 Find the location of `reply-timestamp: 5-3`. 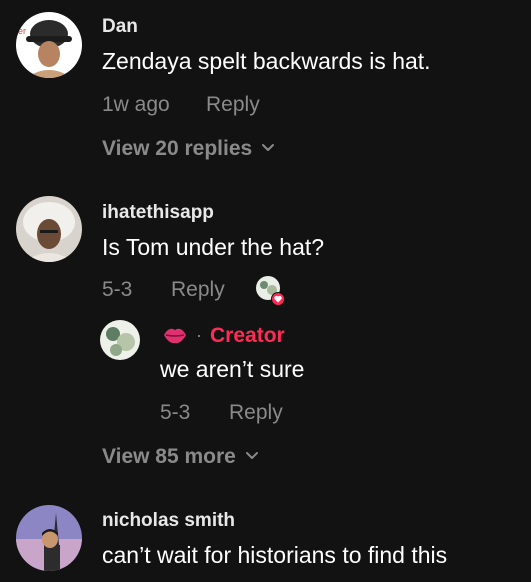

reply-timestamp: 5-3 is located at coordinates (175, 412).